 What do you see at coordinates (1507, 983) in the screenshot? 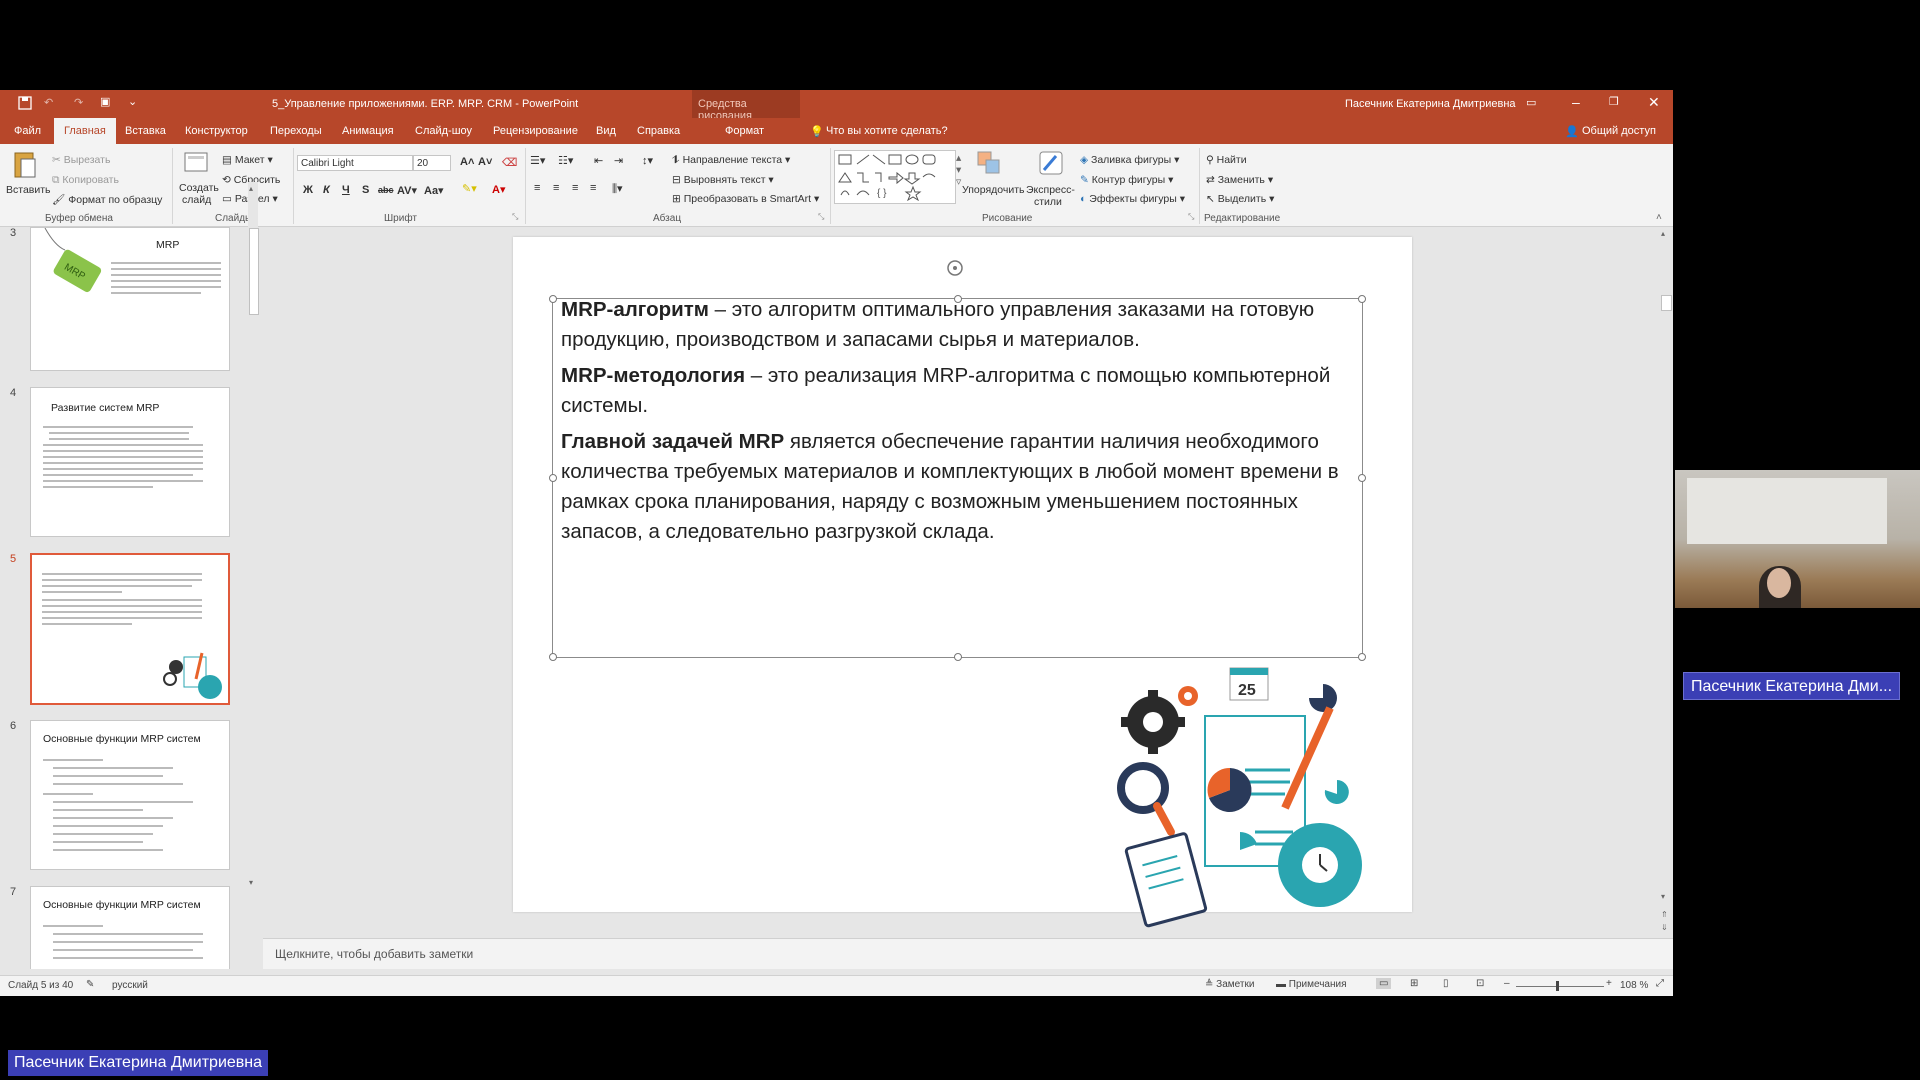
I see `zoom-out-icon: –` at bounding box center [1507, 983].